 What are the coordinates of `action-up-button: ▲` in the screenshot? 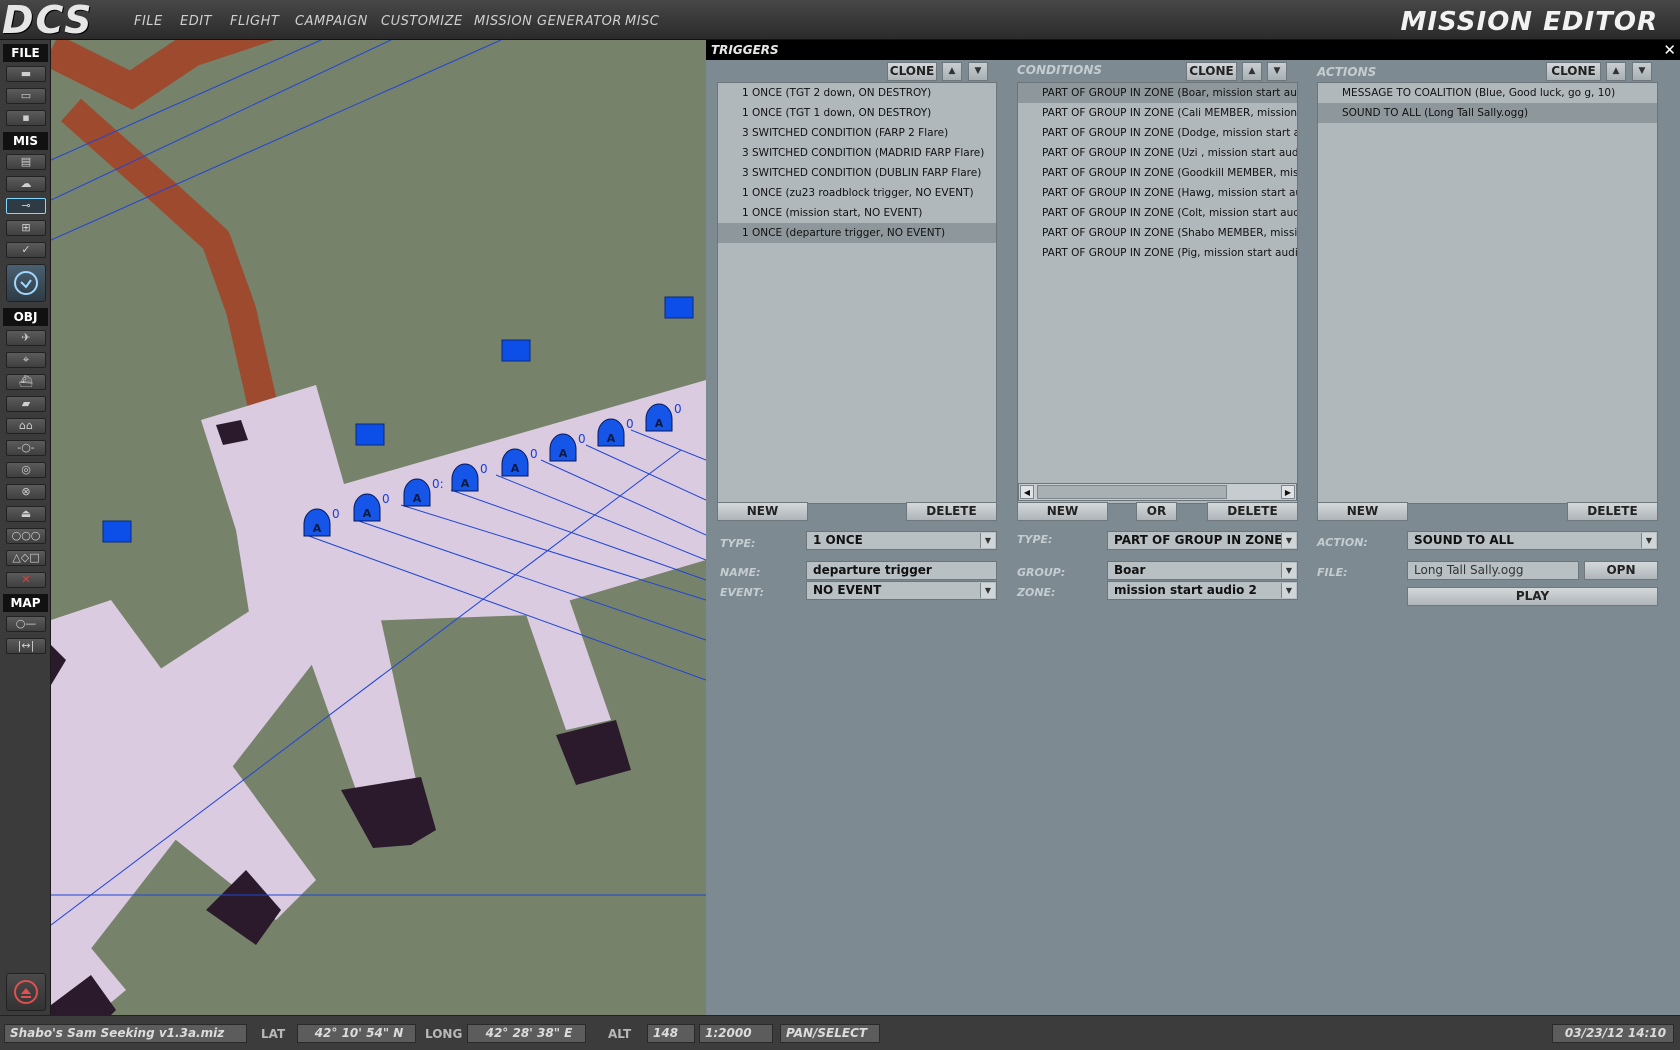 It's located at (1616, 71).